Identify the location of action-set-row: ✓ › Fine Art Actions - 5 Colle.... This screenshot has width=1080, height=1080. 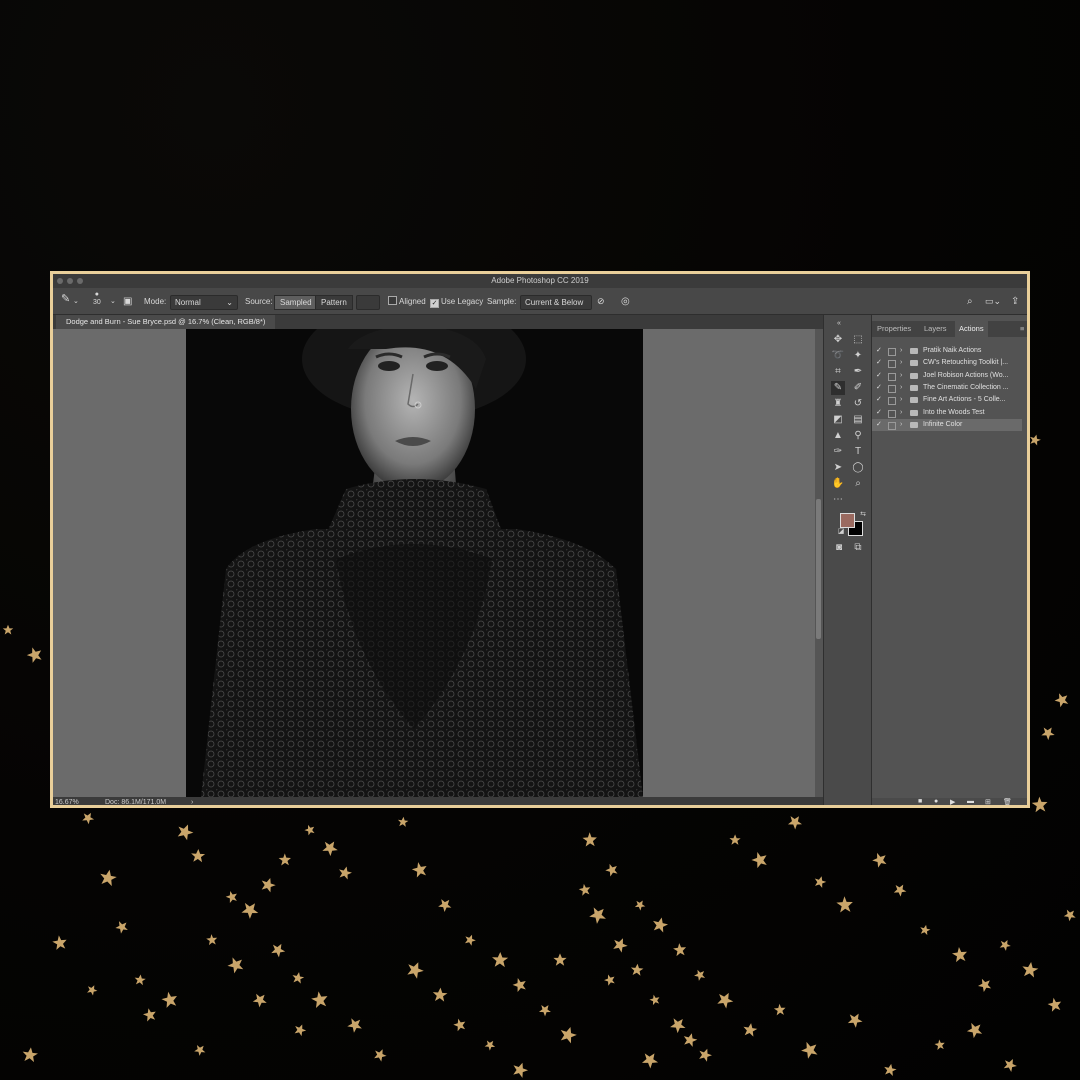
(947, 400).